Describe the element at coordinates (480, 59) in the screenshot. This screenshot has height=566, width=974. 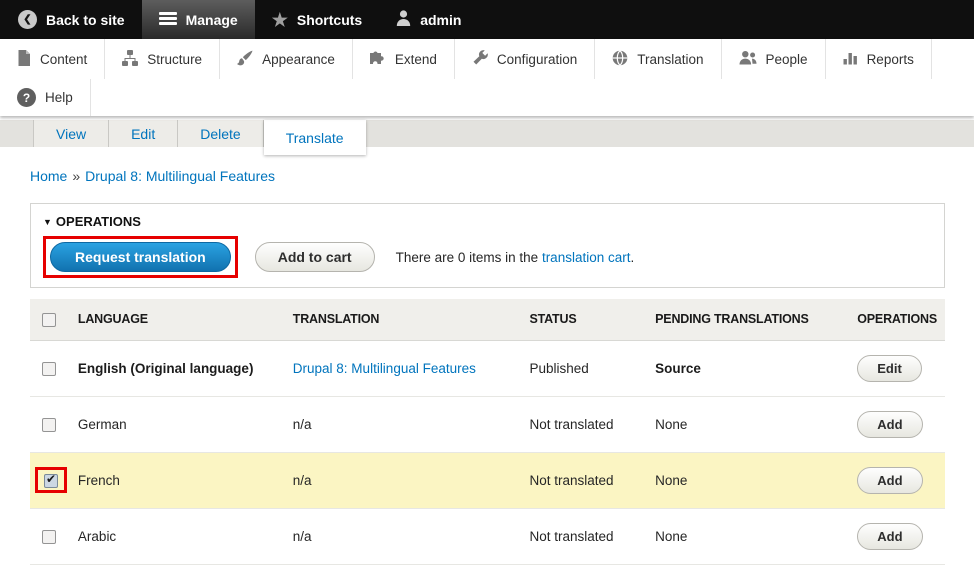
I see `configuration-icon` at that location.